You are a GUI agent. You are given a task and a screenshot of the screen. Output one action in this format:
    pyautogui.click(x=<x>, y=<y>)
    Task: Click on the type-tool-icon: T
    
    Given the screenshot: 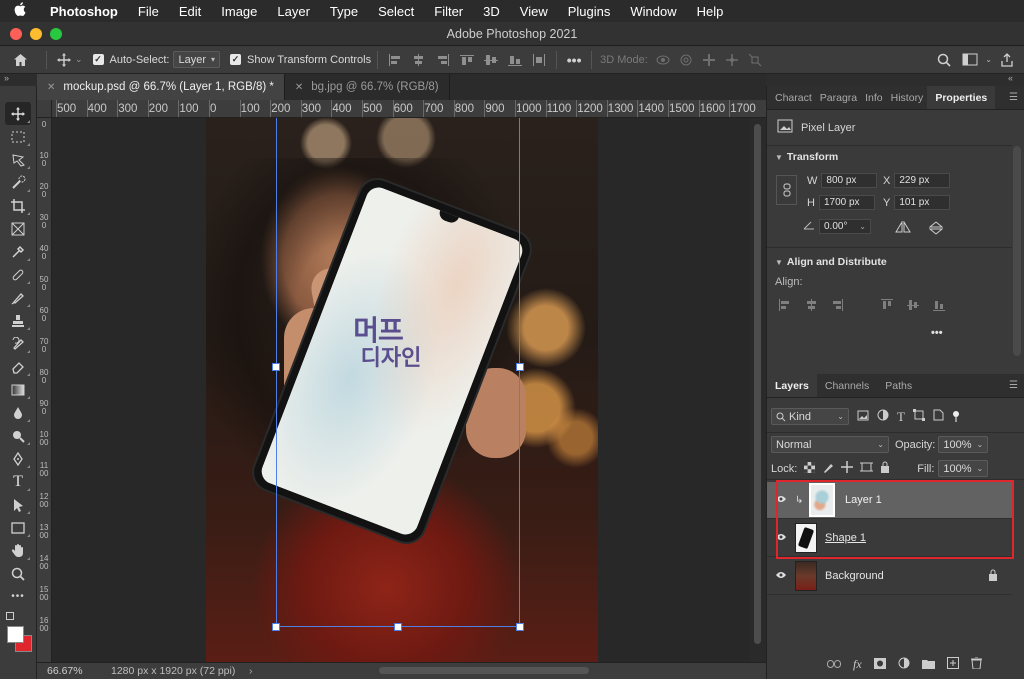 What is the action you would take?
    pyautogui.click(x=18, y=481)
    